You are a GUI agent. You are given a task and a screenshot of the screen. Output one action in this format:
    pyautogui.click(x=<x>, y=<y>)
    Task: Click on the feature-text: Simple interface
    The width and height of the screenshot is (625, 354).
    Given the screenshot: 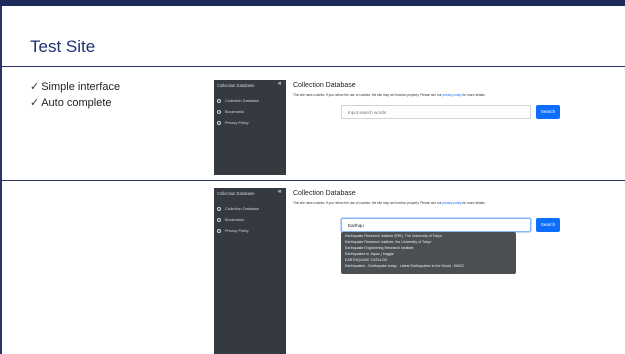 What is the action you would take?
    pyautogui.click(x=81, y=87)
    